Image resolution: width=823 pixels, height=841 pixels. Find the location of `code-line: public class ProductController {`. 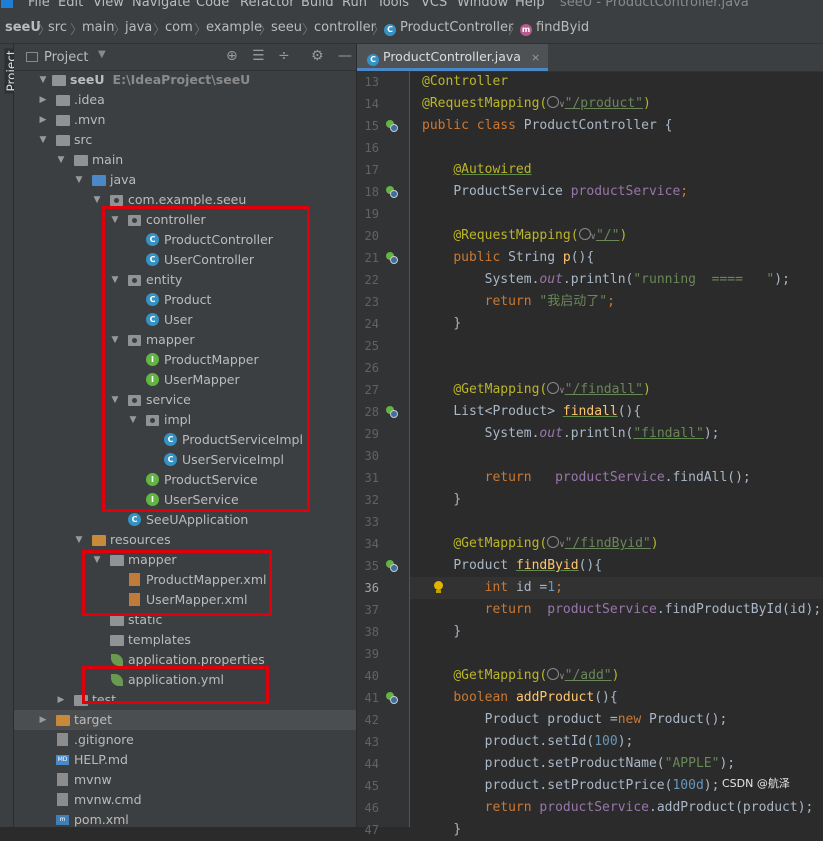

code-line: public class ProductController { is located at coordinates (547, 126).